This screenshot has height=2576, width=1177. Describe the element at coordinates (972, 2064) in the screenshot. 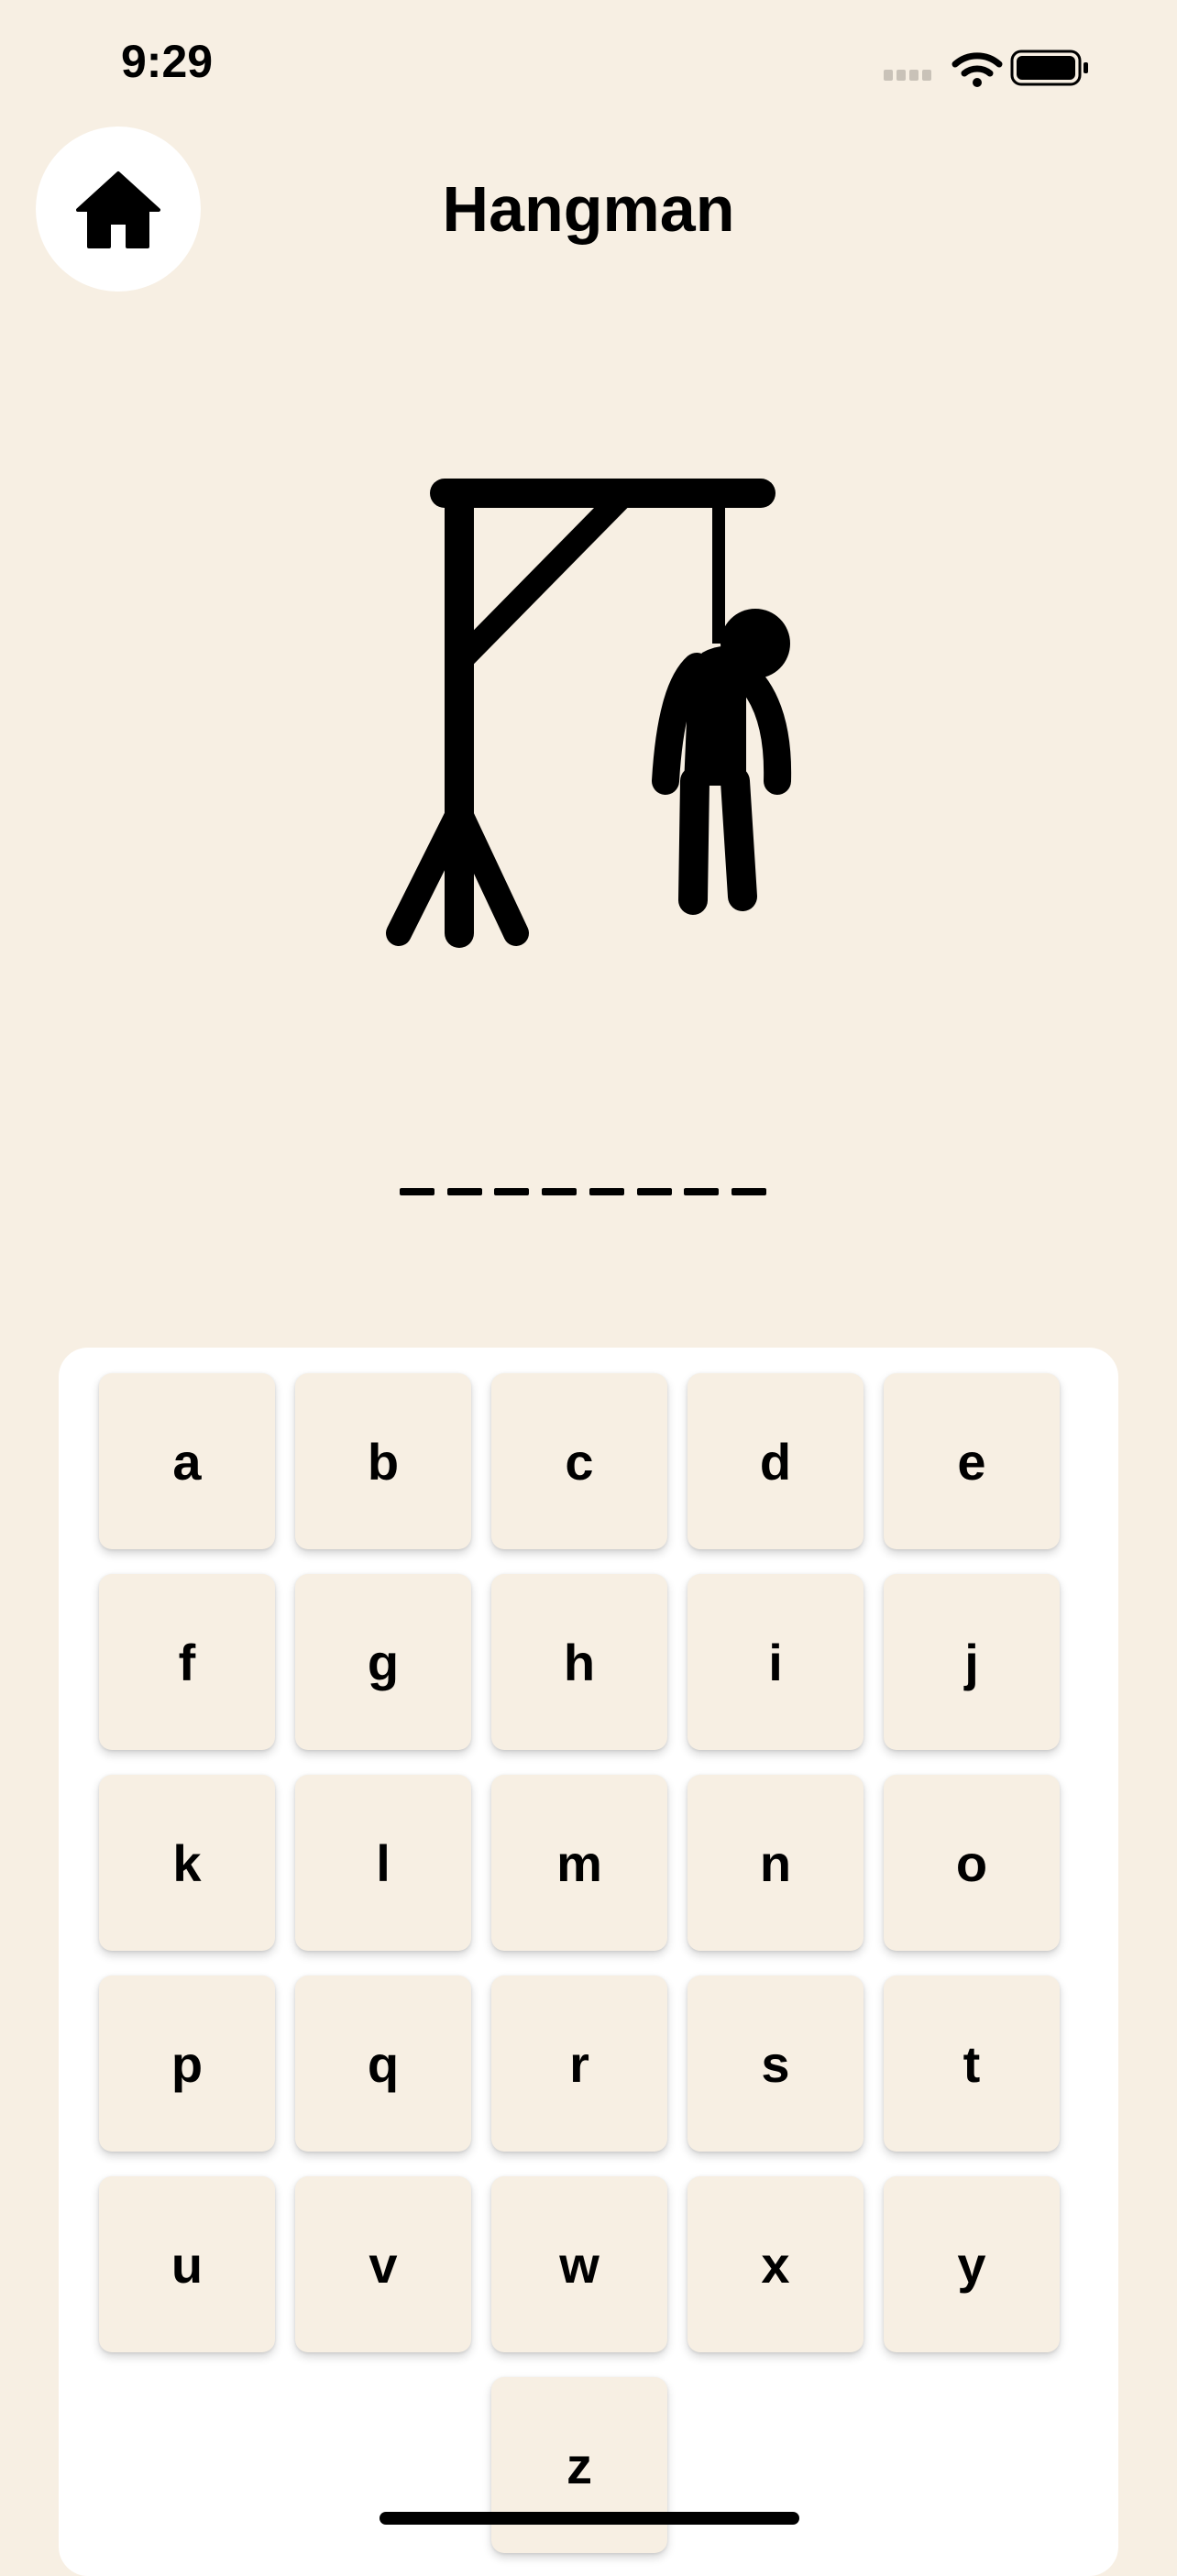

I see `key-t: t` at that location.